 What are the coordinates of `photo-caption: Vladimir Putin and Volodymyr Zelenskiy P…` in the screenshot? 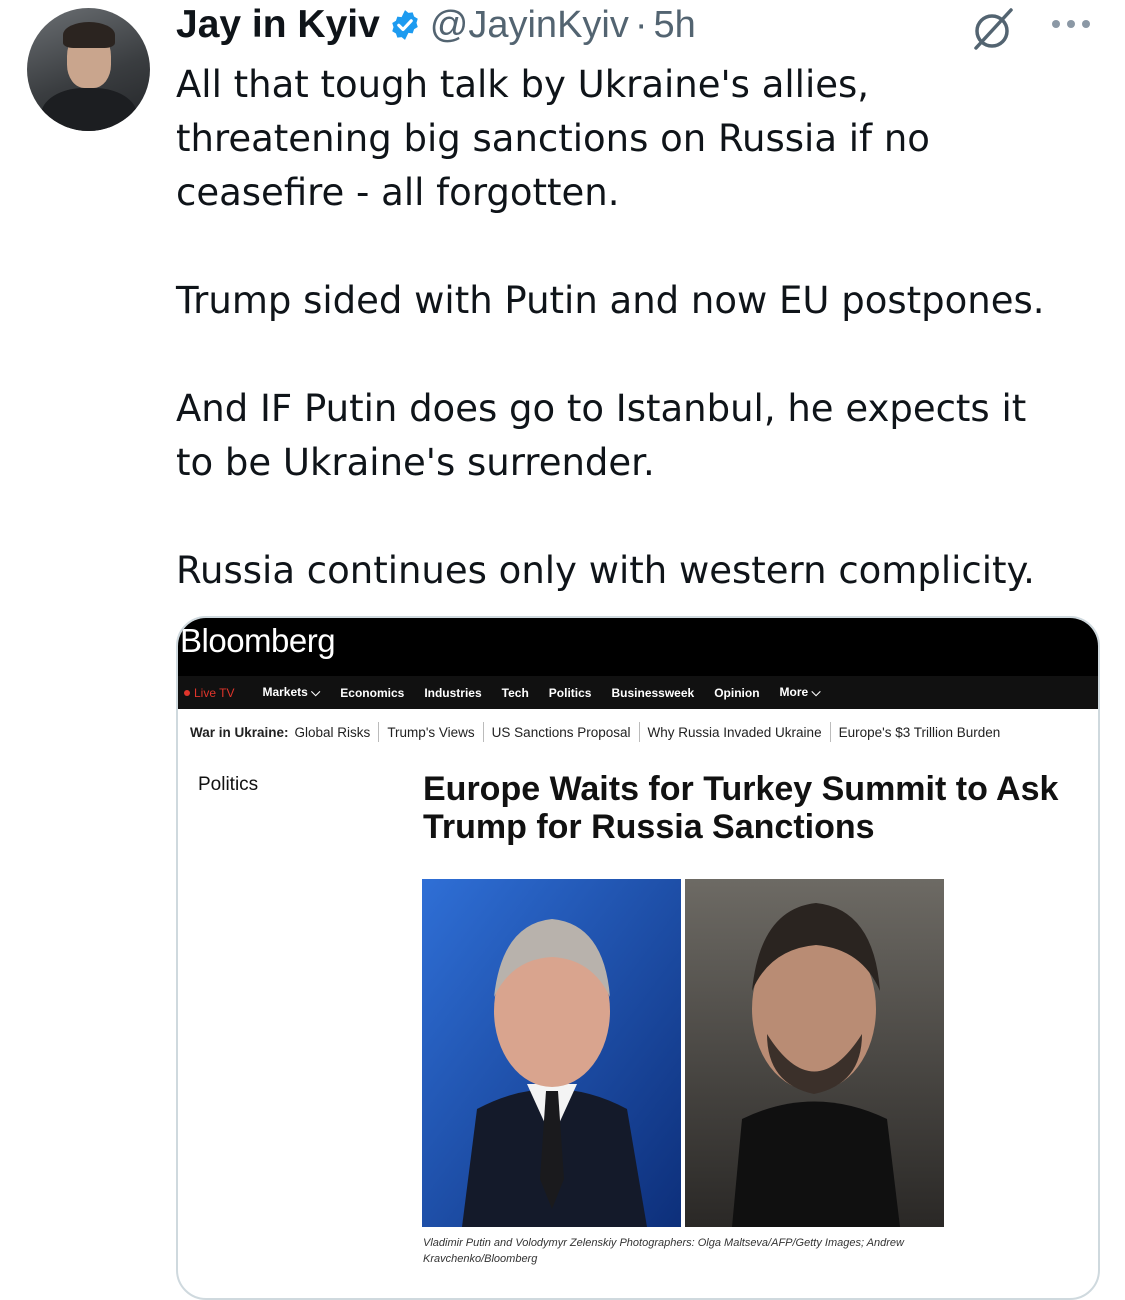 It's located at (683, 1251).